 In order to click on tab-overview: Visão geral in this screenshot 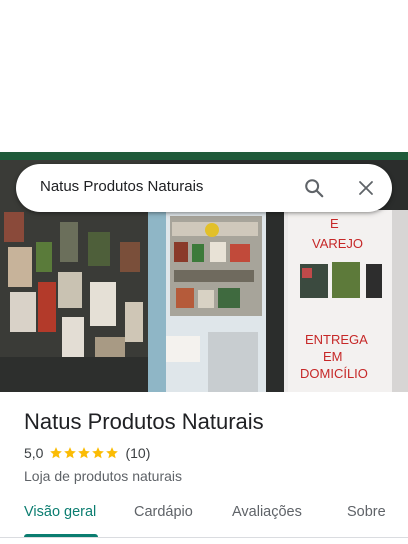, I will do `click(60, 512)`.